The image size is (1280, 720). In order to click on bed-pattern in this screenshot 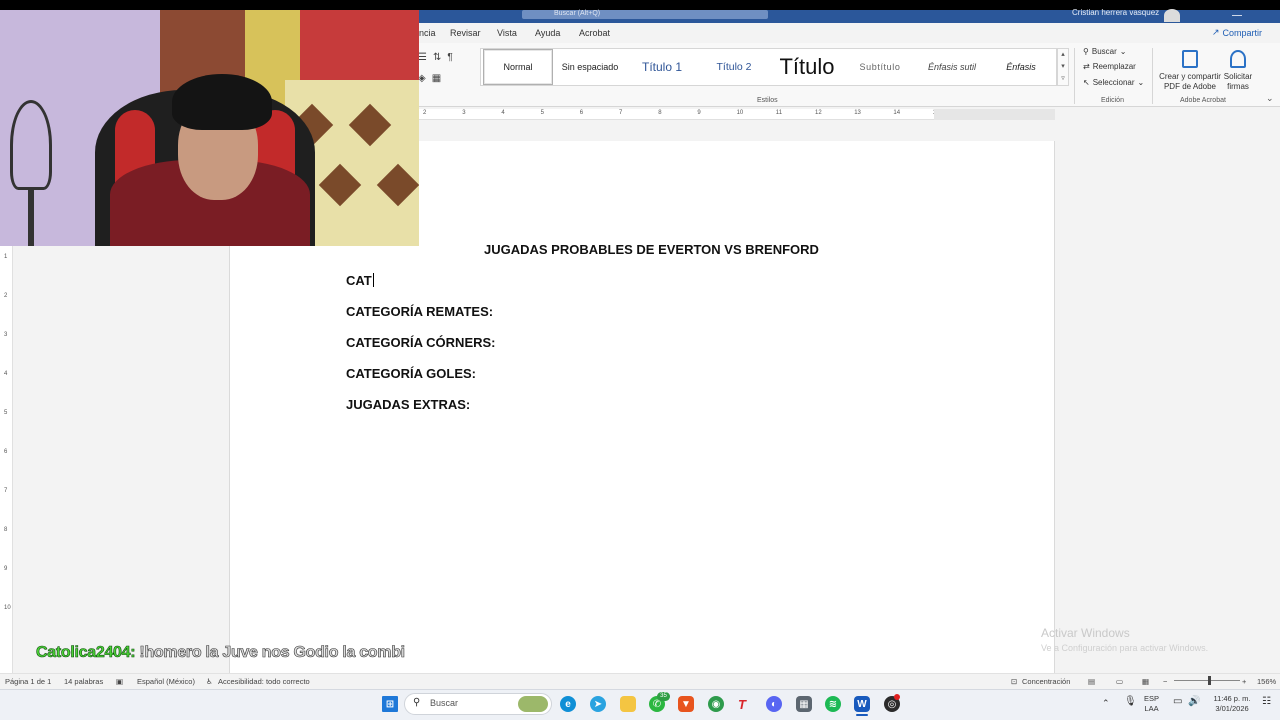, I will do `click(340, 185)`.